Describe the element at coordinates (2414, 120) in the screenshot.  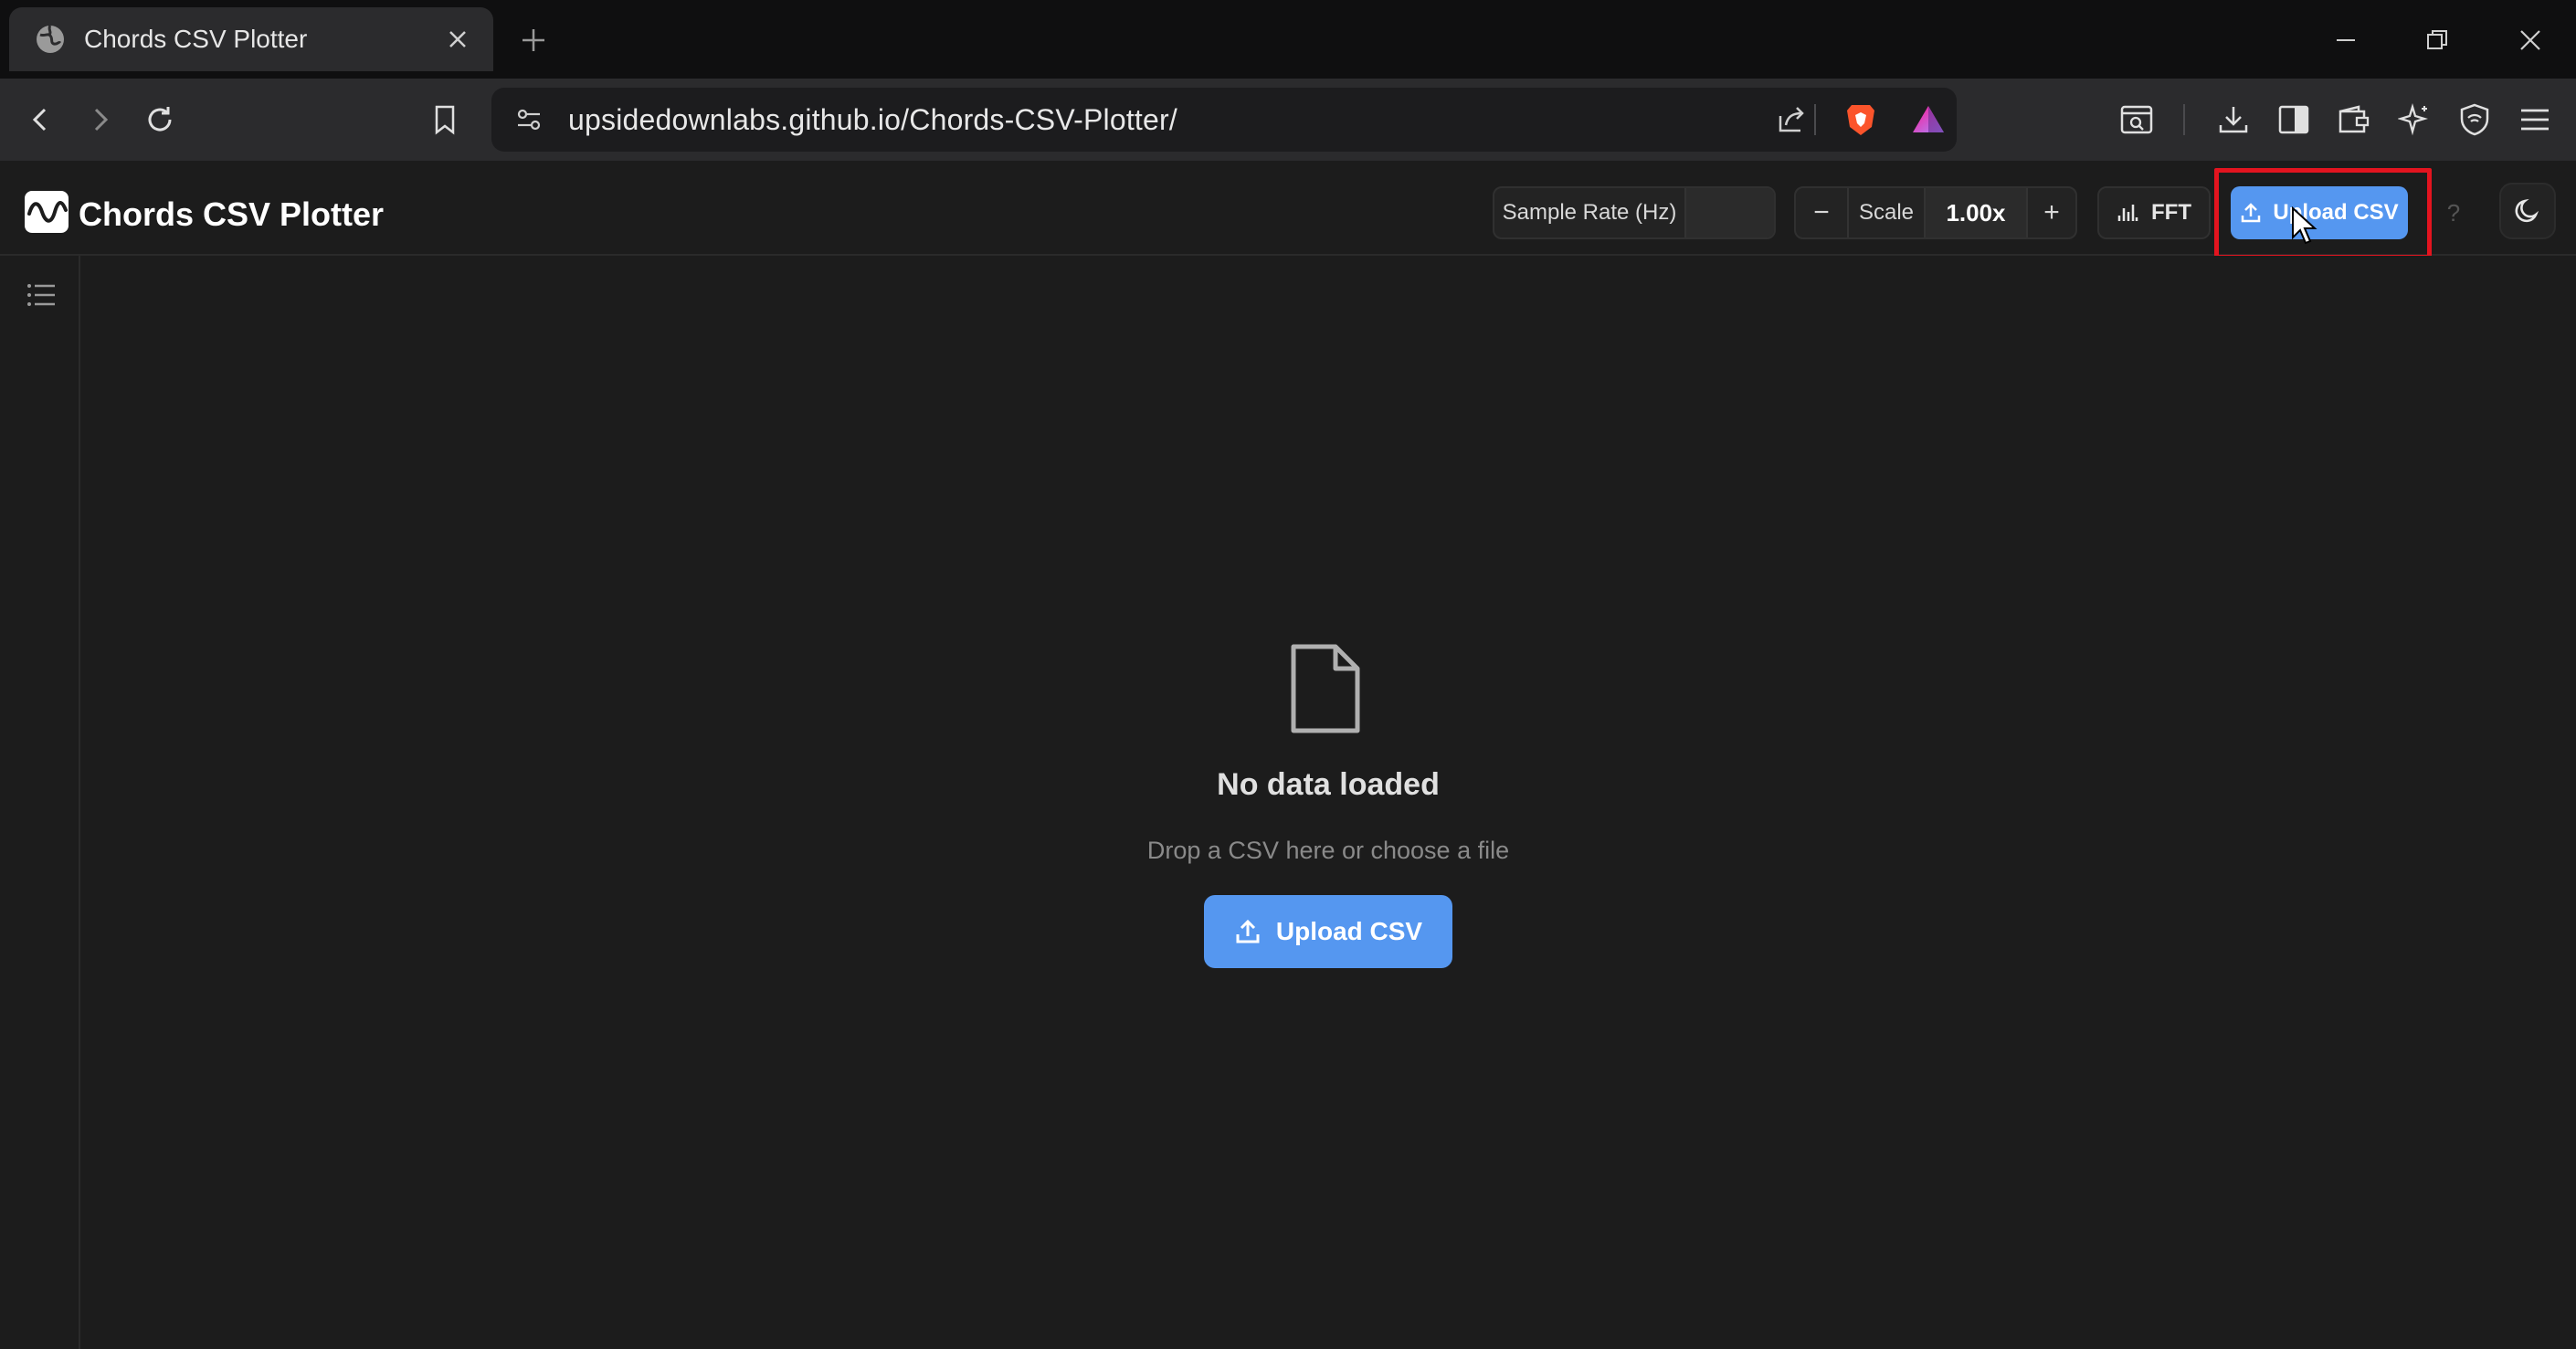
I see `leo-ai-icon` at that location.